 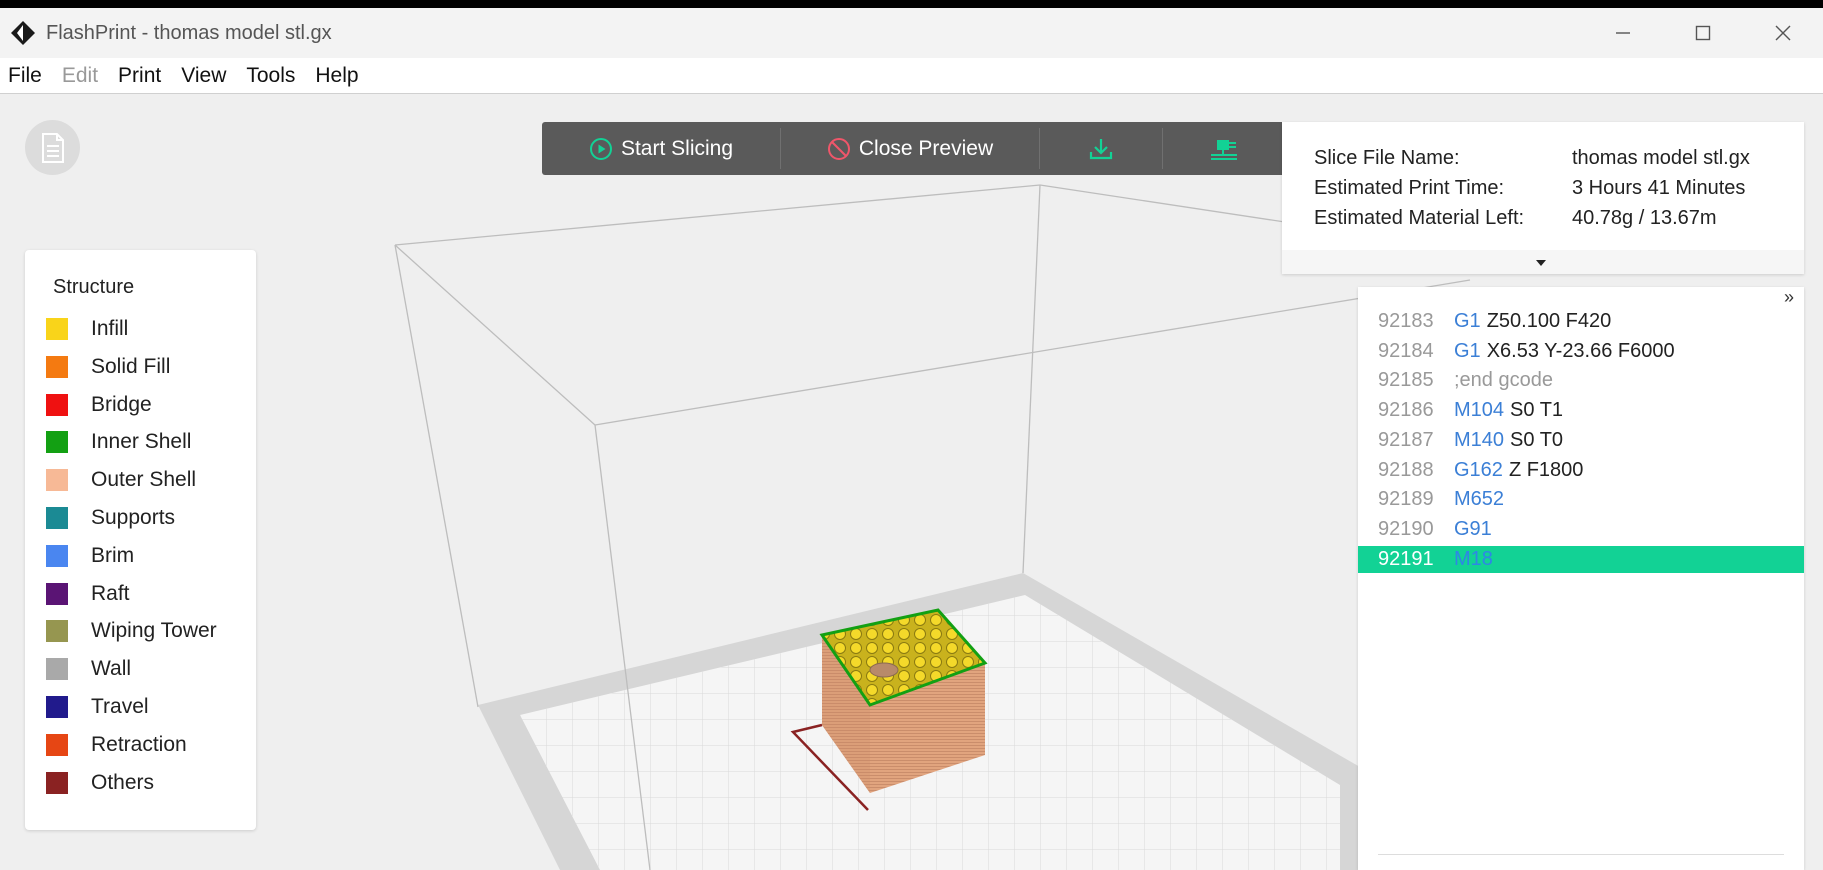 What do you see at coordinates (121, 404) in the screenshot?
I see `legend-label: Bridge` at bounding box center [121, 404].